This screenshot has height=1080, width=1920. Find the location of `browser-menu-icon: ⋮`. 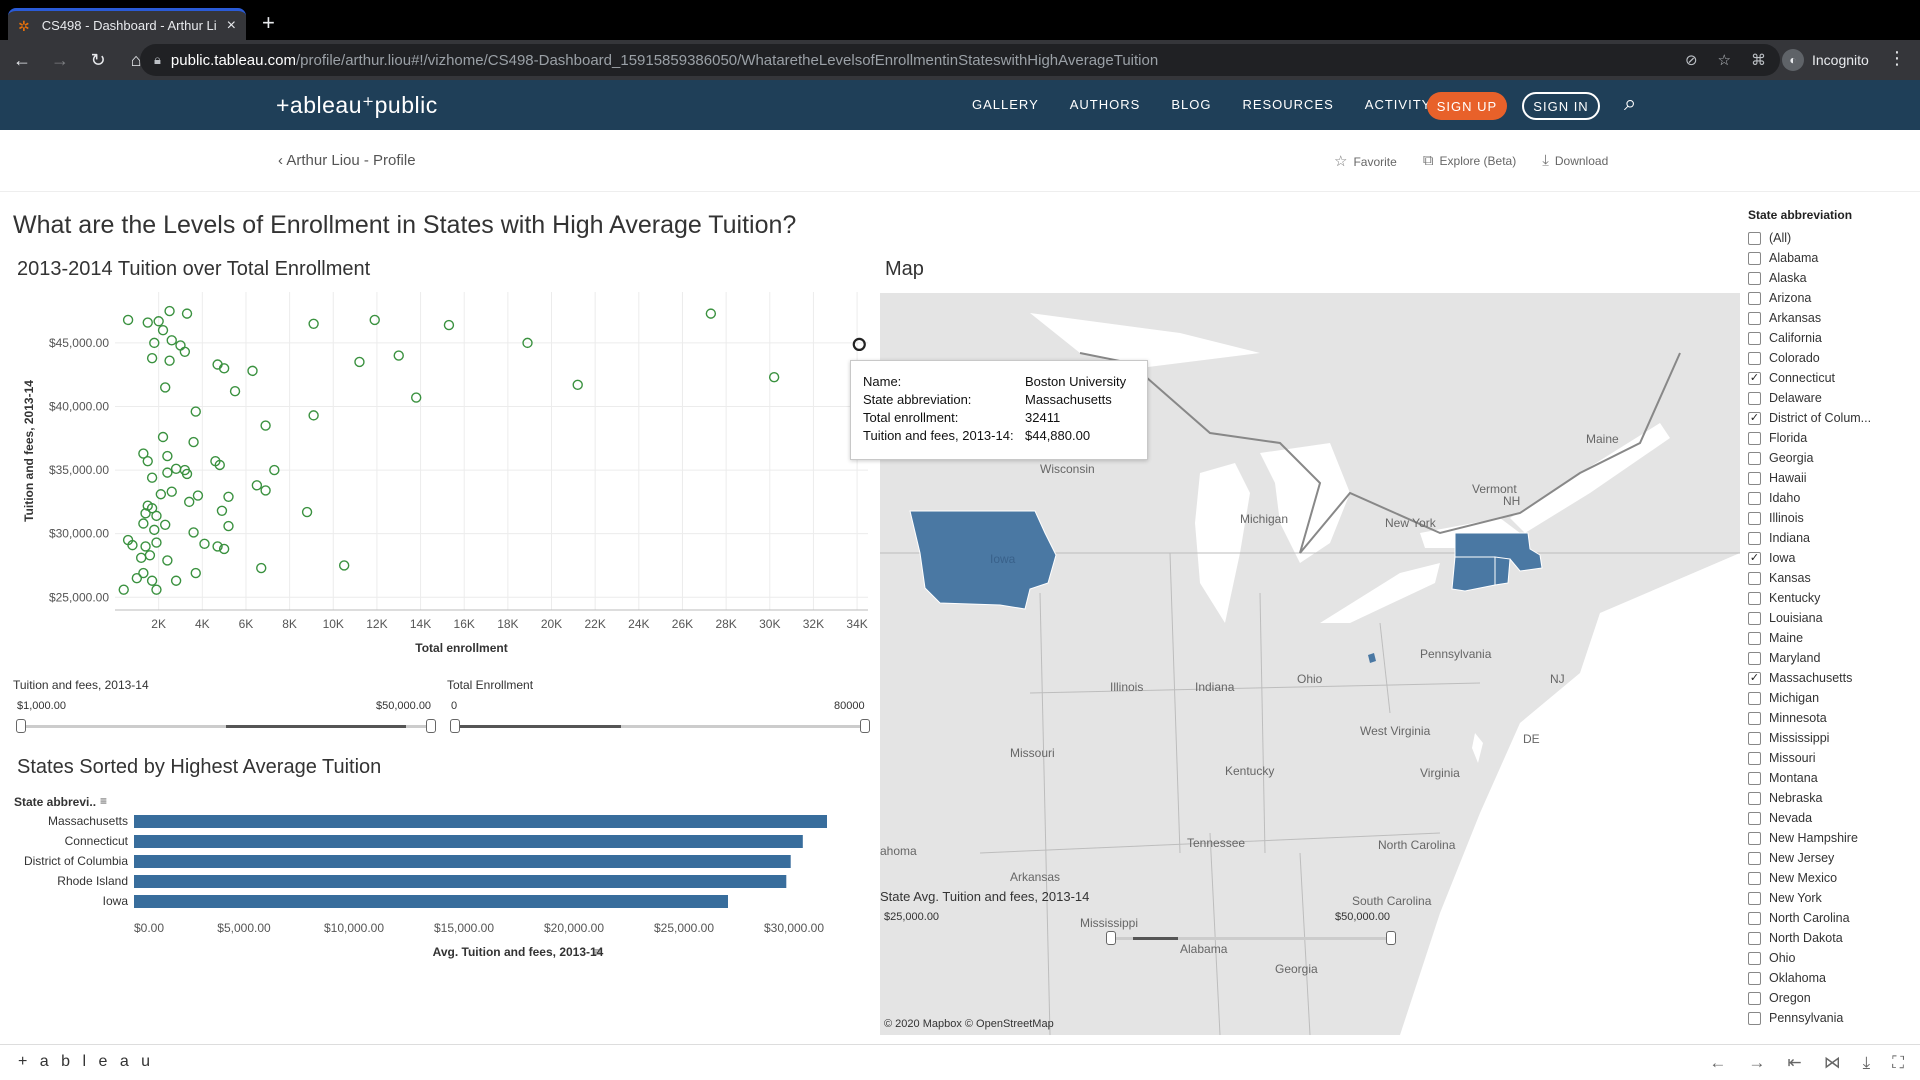

browser-menu-icon: ⋮ is located at coordinates (1897, 58).